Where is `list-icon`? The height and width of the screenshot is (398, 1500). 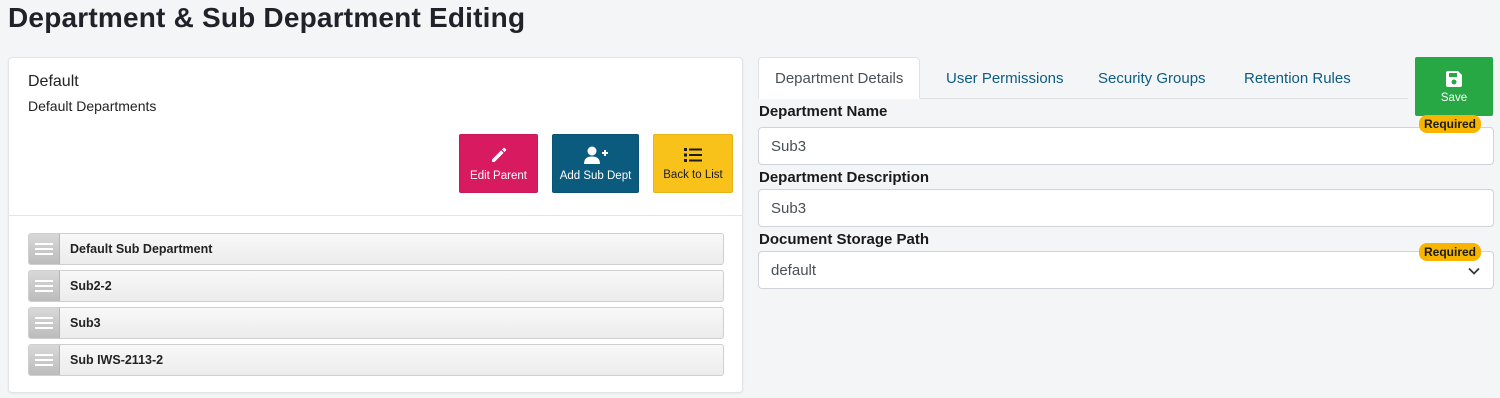 list-icon is located at coordinates (693, 155).